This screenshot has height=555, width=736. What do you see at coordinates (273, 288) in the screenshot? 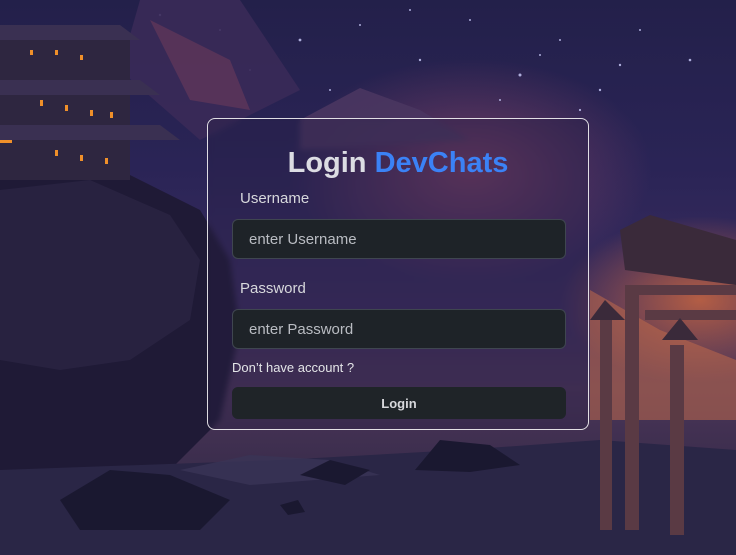
I see `password-label: Password` at bounding box center [273, 288].